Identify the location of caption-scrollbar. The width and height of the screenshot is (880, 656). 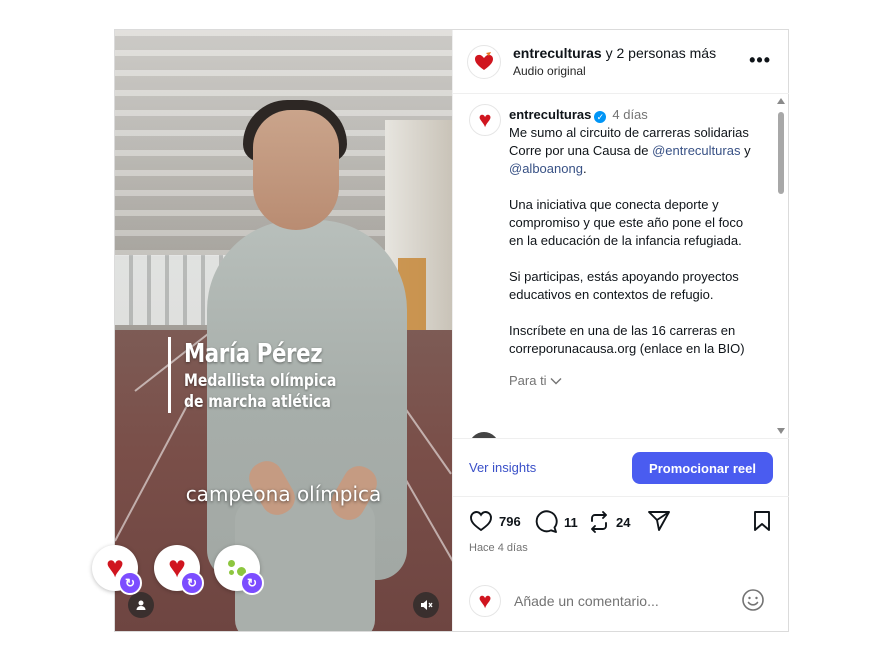
(781, 266).